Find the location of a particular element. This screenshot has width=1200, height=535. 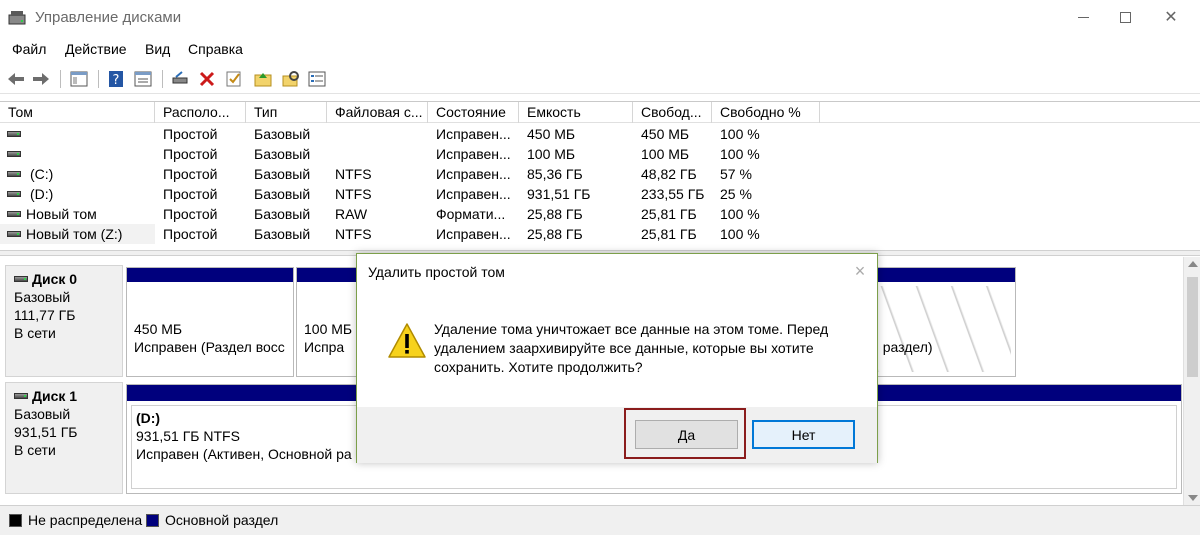

delete-icon is located at coordinates (207, 79).